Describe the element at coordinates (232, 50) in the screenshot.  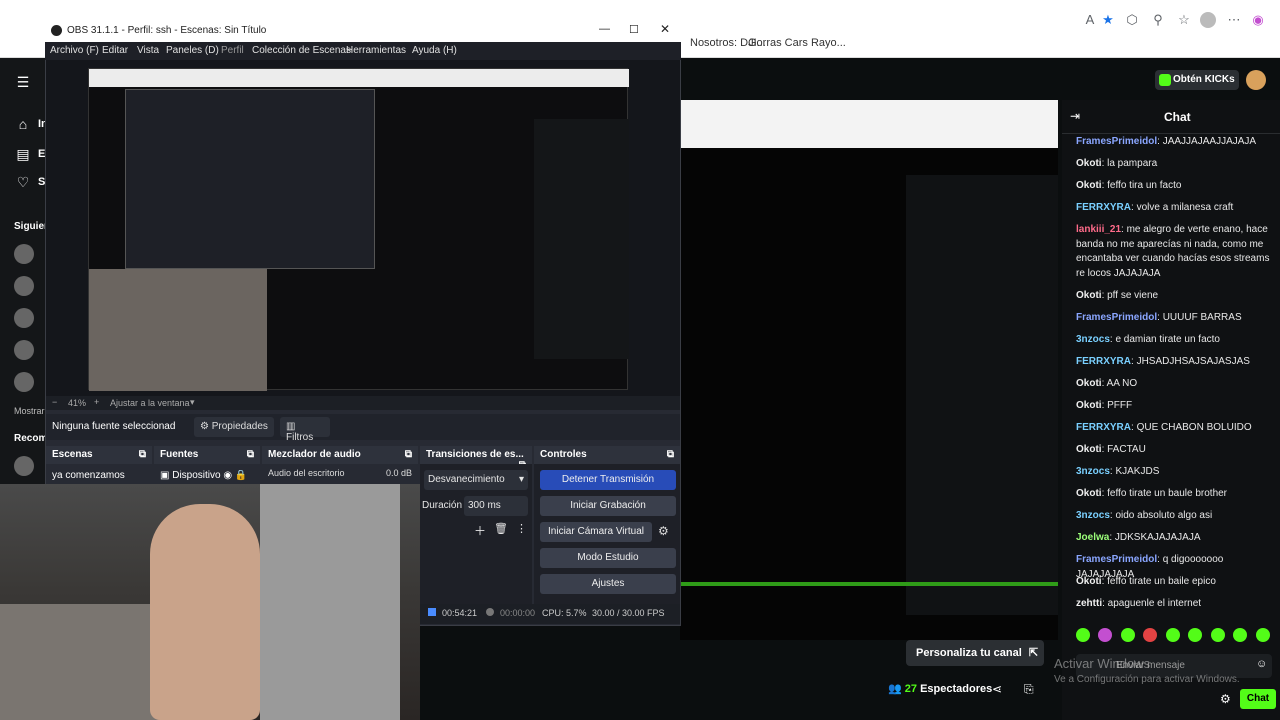
I see `menu-perfil: Perfil` at that location.